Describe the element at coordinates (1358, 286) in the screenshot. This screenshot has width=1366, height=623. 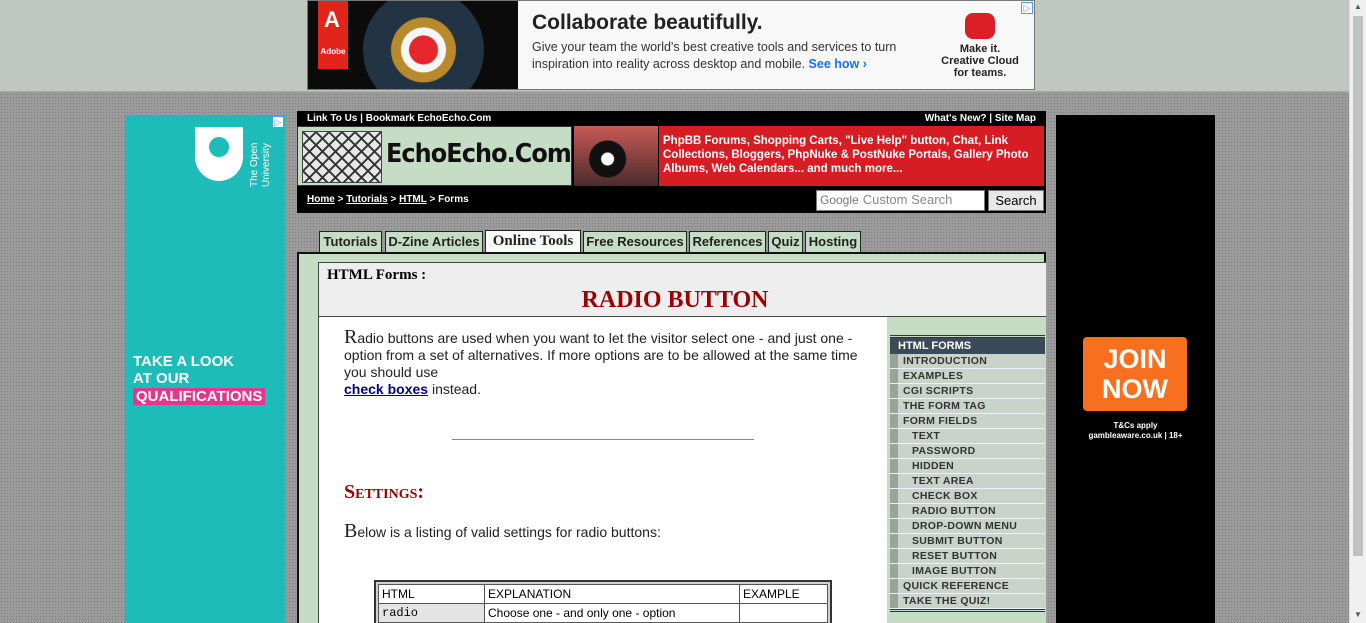
I see `scrollbar-thumb` at that location.